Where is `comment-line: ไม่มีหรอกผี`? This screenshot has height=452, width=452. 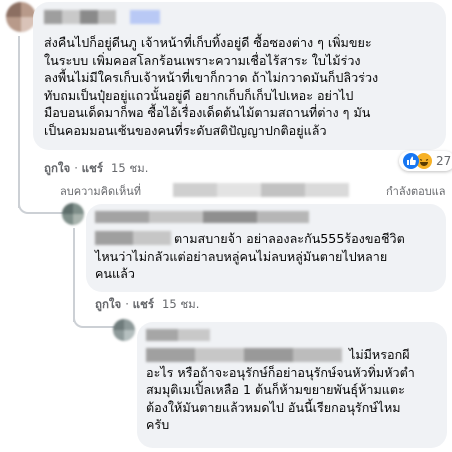 comment-line: ไม่มีหรอกผี is located at coordinates (379, 354).